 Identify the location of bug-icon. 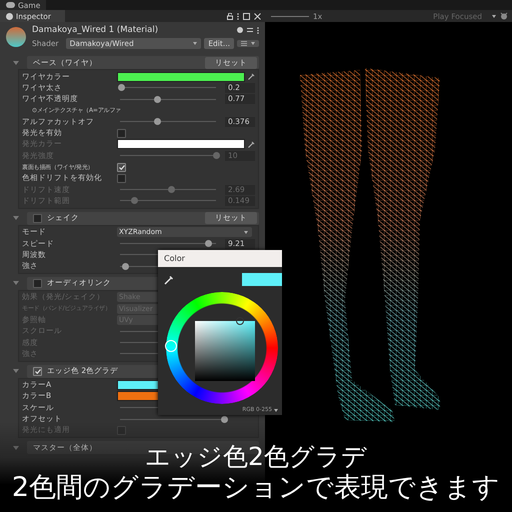
(504, 16).